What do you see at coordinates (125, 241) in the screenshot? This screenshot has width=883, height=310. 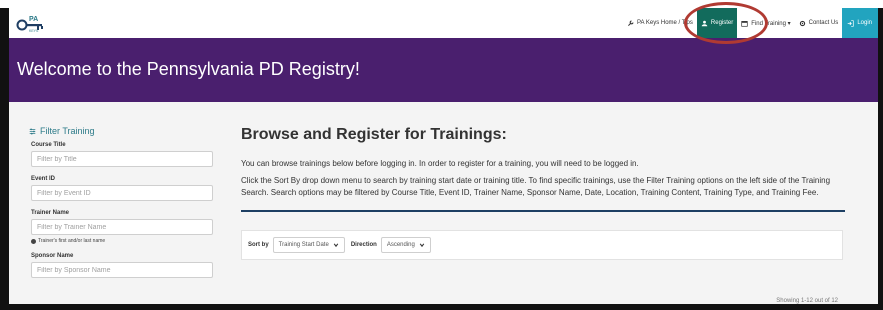 I see `trainer-name-hint: Trainer's first and/or last name` at bounding box center [125, 241].